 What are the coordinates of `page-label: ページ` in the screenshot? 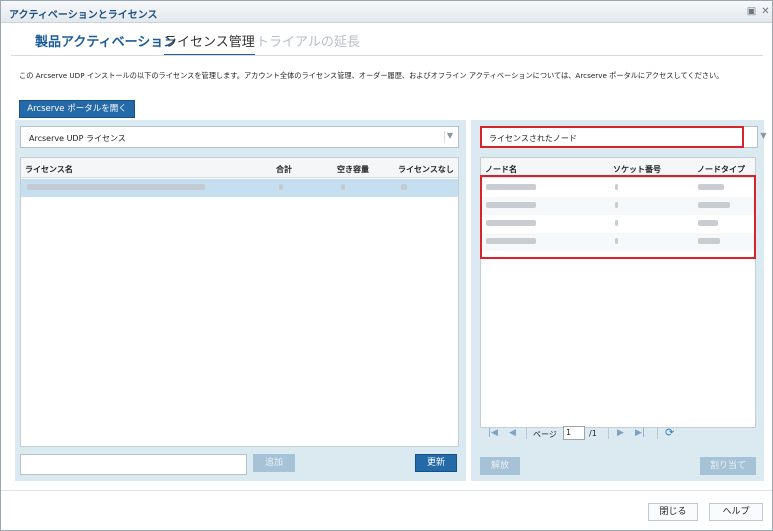 It's located at (545, 434).